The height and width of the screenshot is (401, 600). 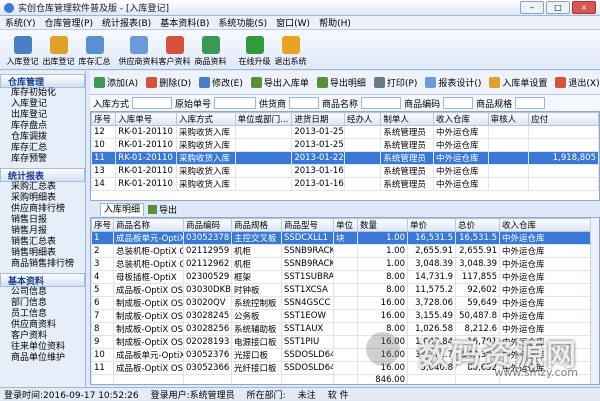 I want to click on menu-item-6: 帮助(H), so click(x=335, y=22).